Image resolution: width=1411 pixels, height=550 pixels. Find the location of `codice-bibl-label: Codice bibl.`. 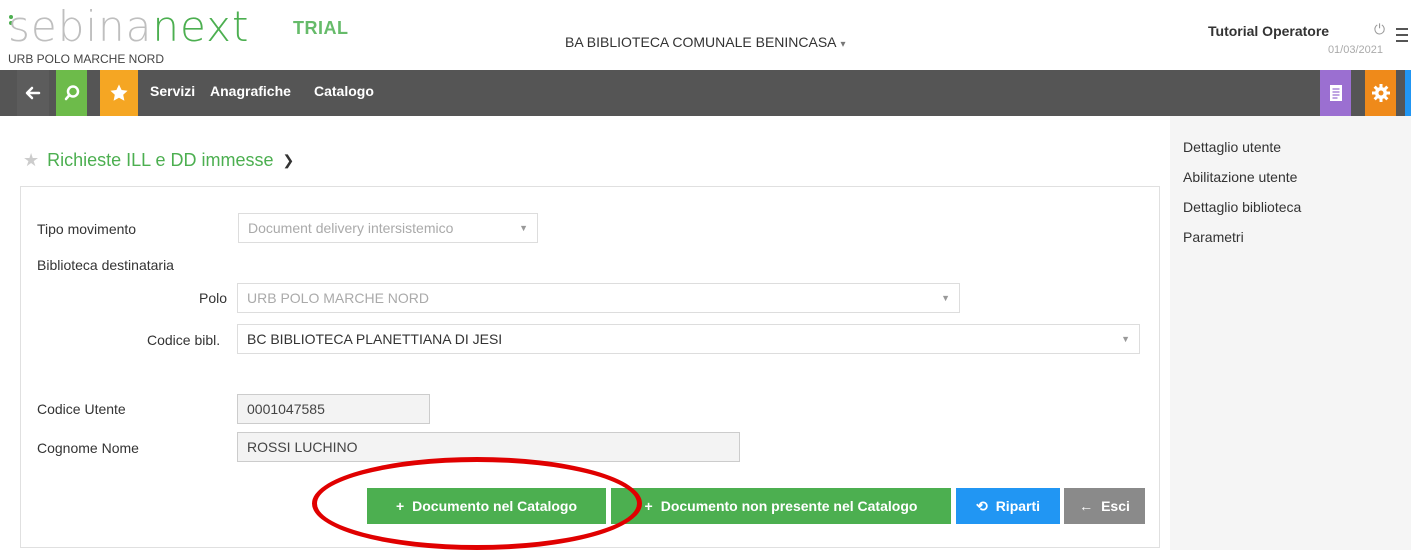

codice-bibl-label: Codice bibl. is located at coordinates (184, 340).